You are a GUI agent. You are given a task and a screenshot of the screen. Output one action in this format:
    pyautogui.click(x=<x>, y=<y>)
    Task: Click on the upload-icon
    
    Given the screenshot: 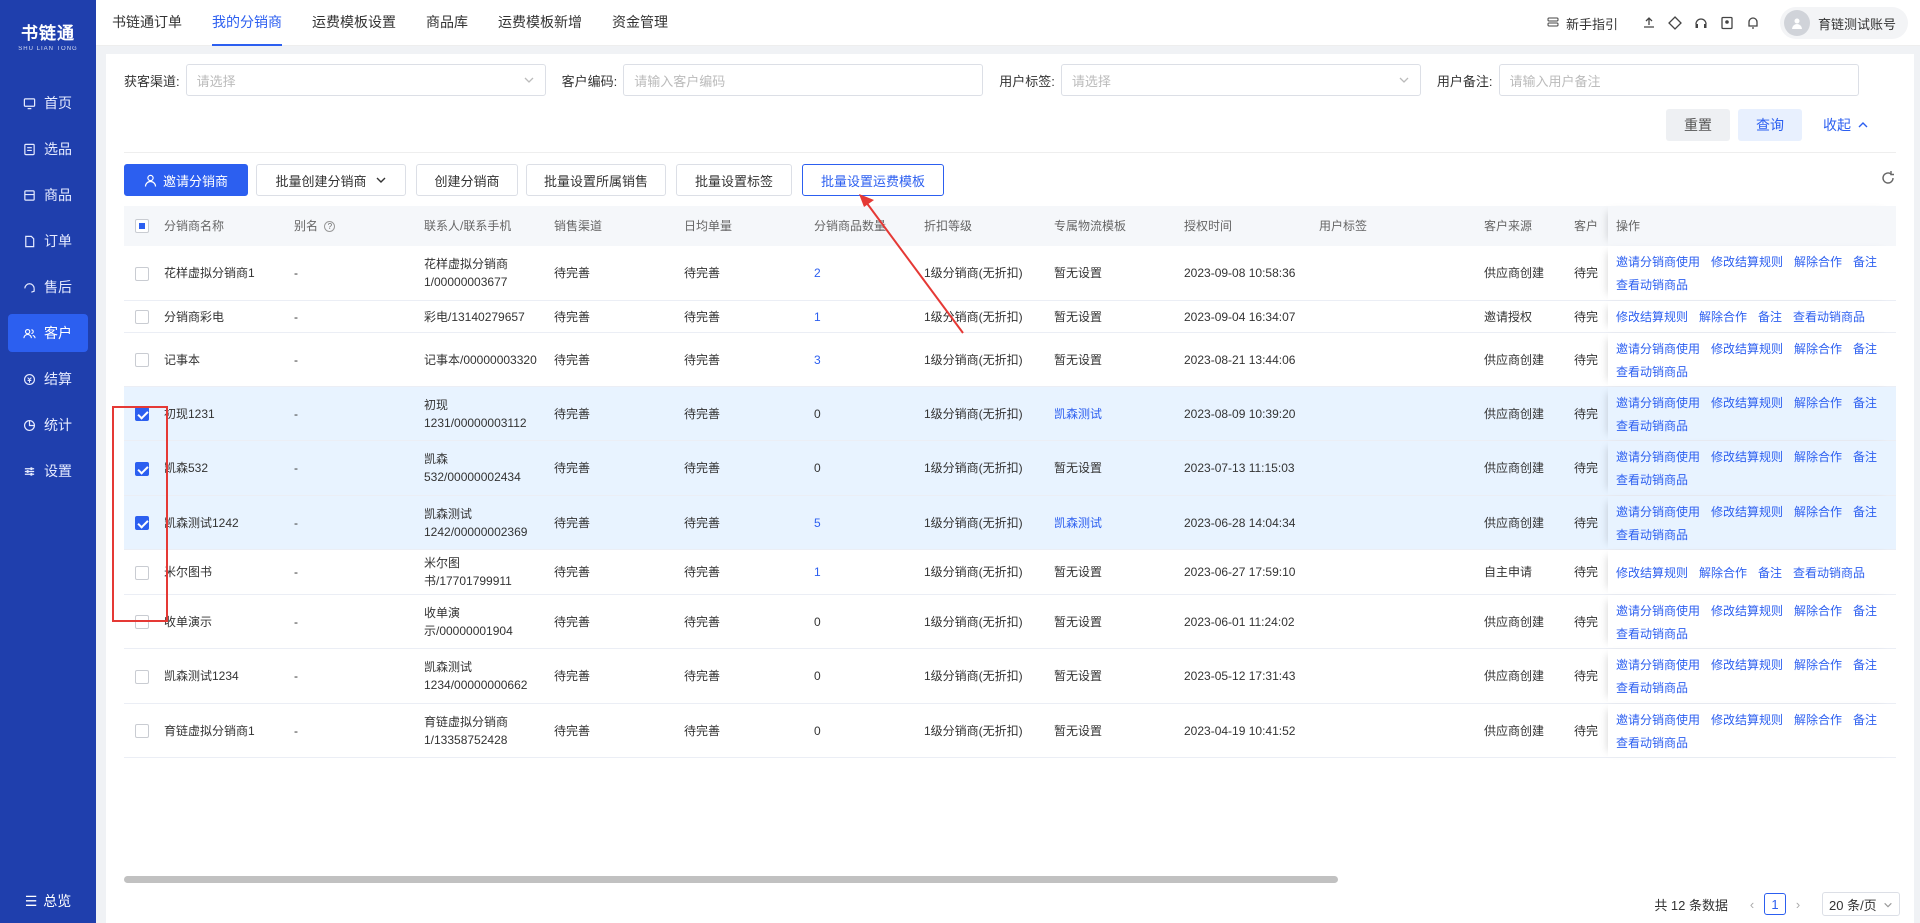 What is the action you would take?
    pyautogui.click(x=1649, y=23)
    